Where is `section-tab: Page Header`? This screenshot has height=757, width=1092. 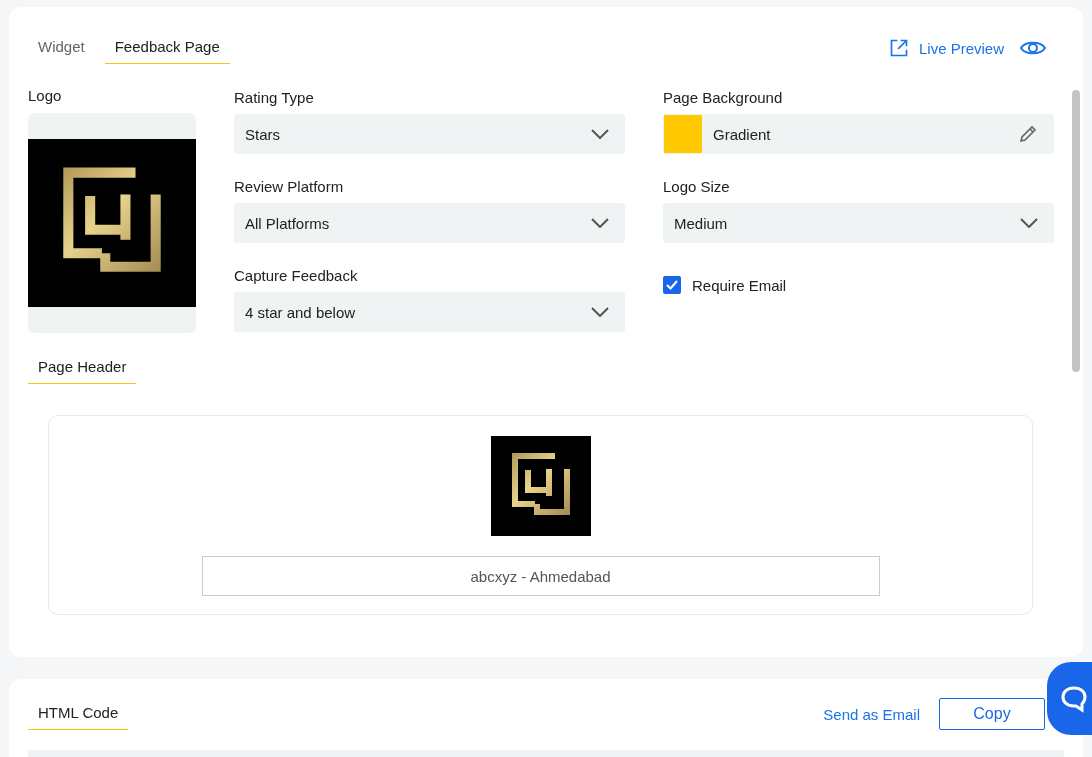 section-tab: Page Header is located at coordinates (82, 368).